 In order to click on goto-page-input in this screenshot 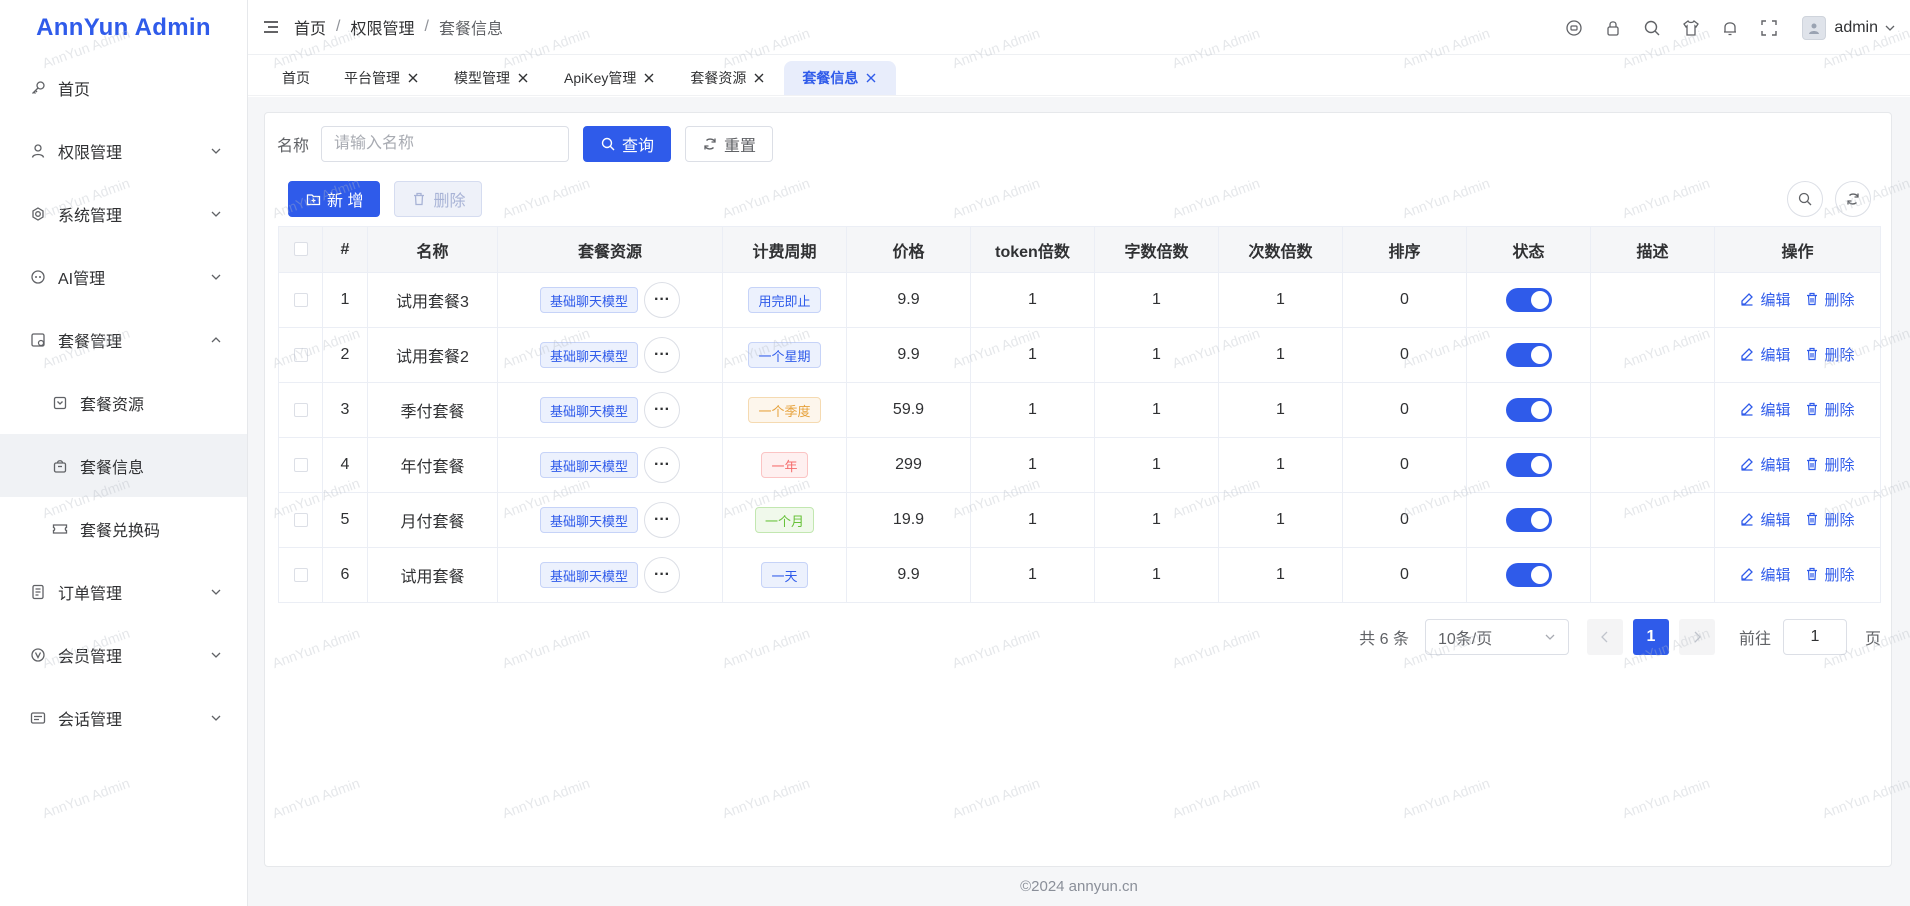, I will do `click(1814, 637)`.